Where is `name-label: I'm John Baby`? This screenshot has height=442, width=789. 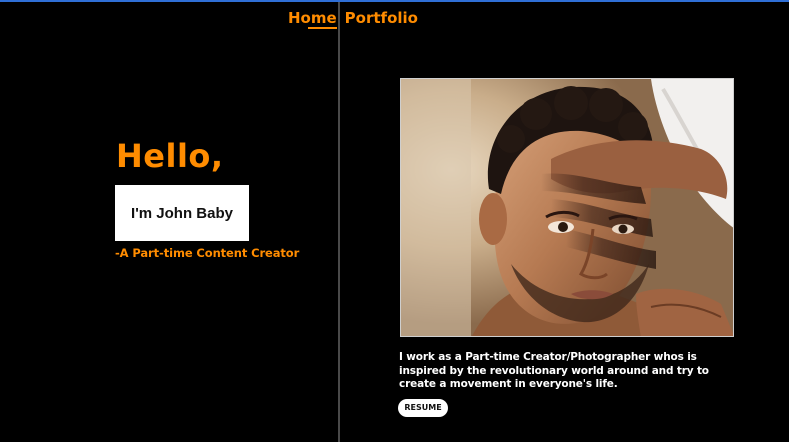
name-label: I'm John Baby is located at coordinates (182, 213).